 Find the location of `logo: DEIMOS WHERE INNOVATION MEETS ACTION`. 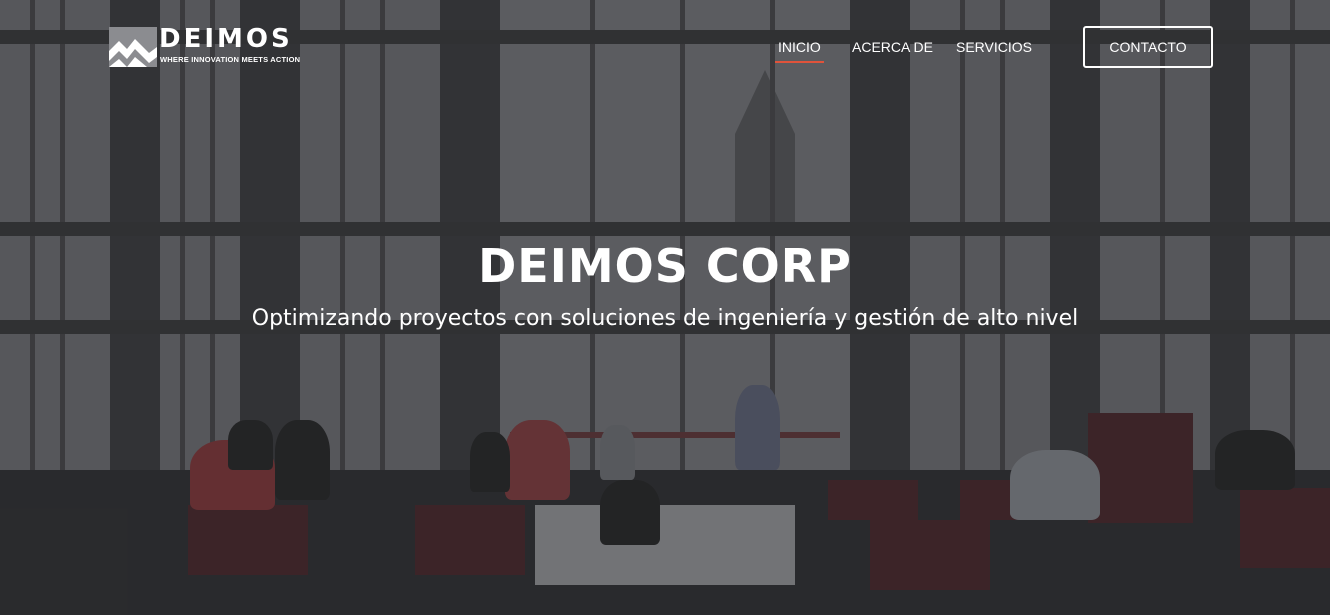

logo: DEIMOS WHERE INNOVATION MEETS ACTION is located at coordinates (209, 45).